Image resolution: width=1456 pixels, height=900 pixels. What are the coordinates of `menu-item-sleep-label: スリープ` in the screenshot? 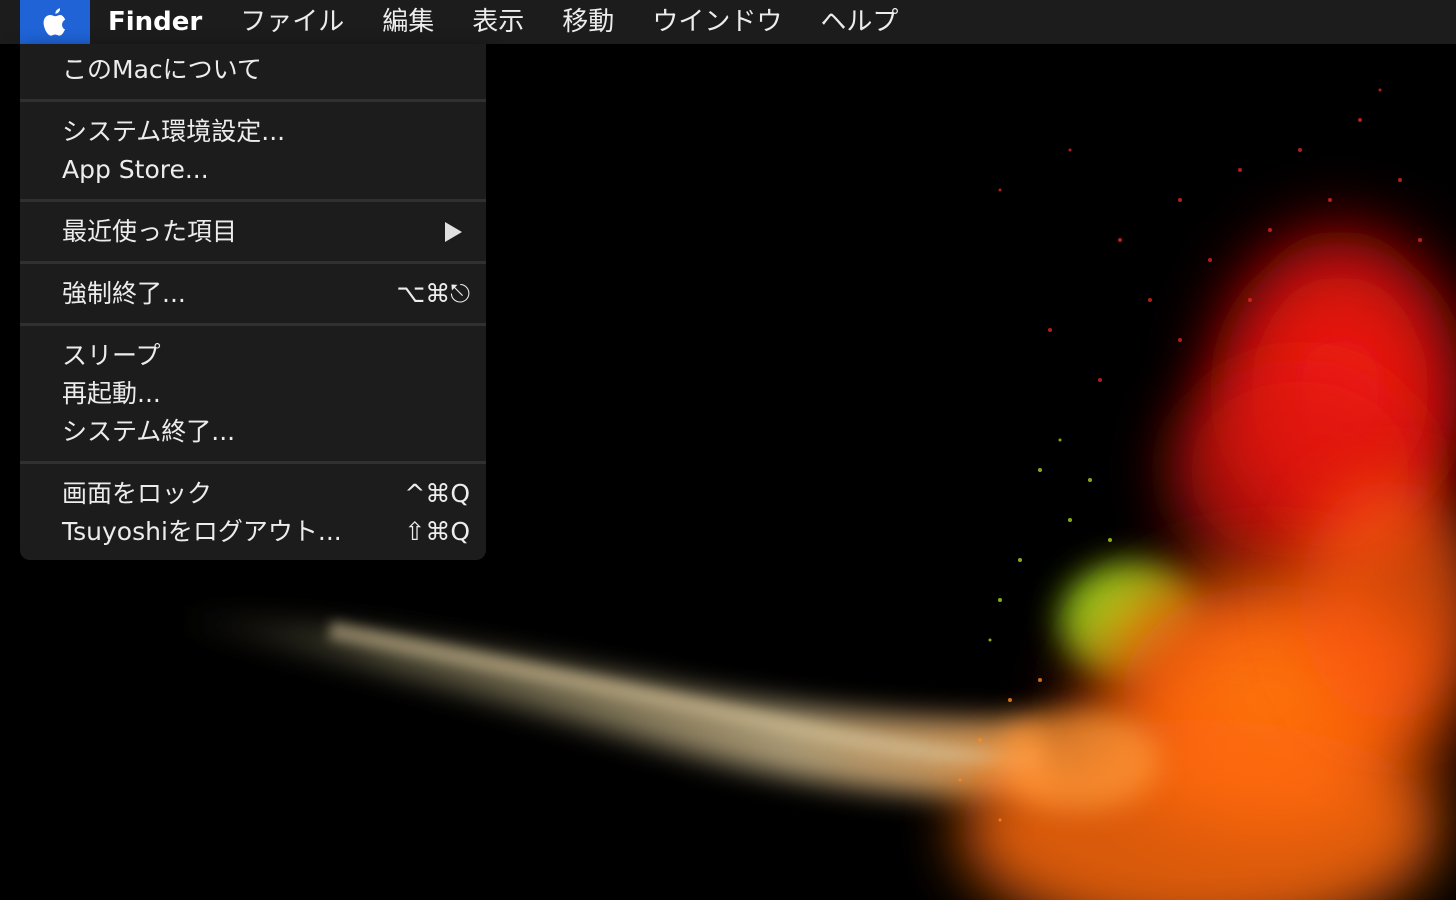 It's located at (111, 355).